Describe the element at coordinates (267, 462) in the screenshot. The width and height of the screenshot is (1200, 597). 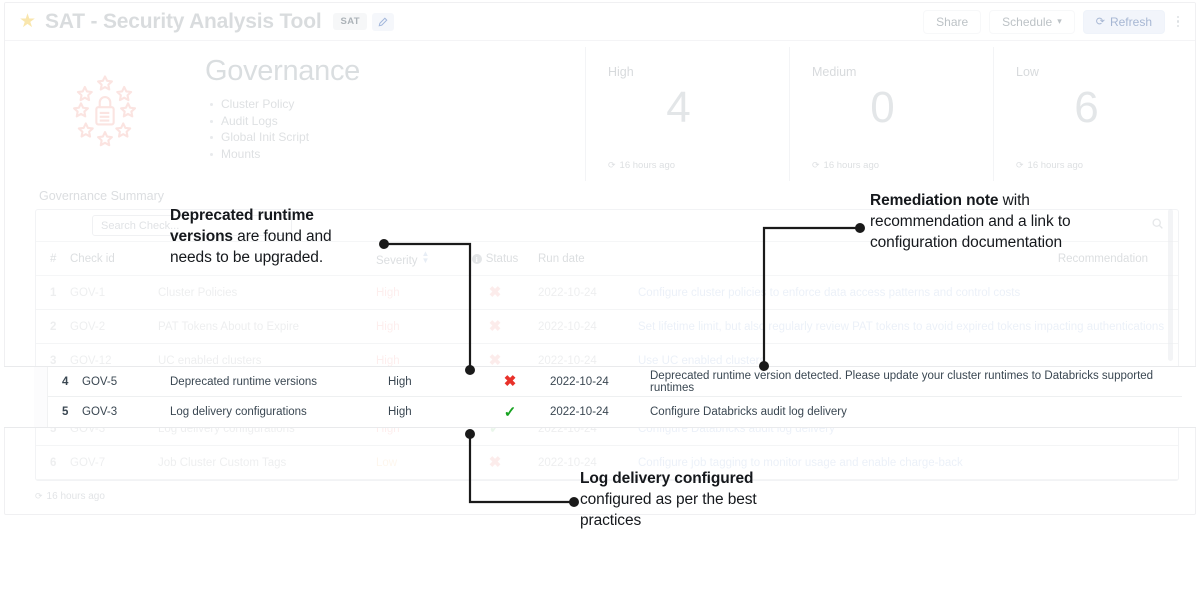
I see `cell-check-name: Job Cluster Custom Tags` at that location.